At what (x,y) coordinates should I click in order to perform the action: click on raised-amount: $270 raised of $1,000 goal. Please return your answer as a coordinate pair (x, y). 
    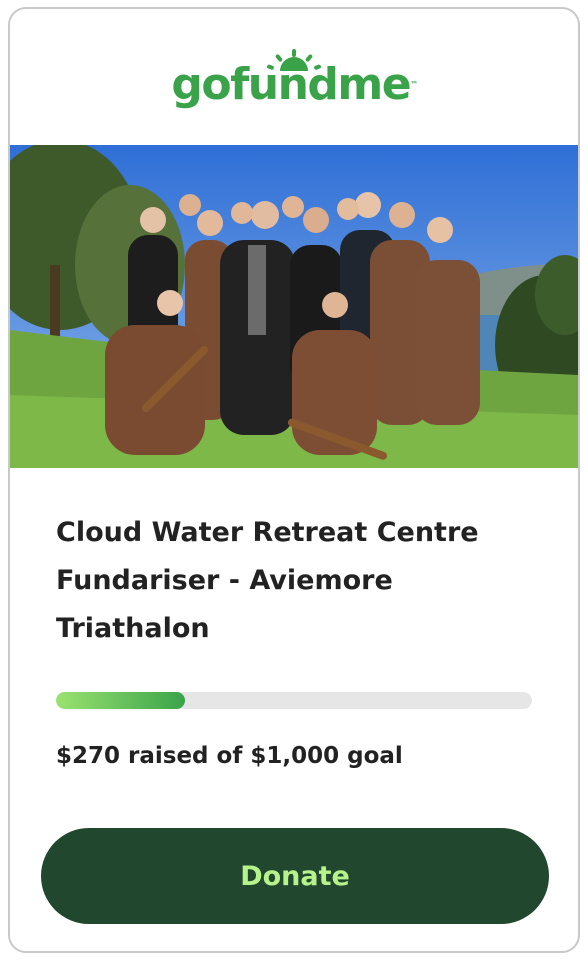
    Looking at the image, I should click on (229, 756).